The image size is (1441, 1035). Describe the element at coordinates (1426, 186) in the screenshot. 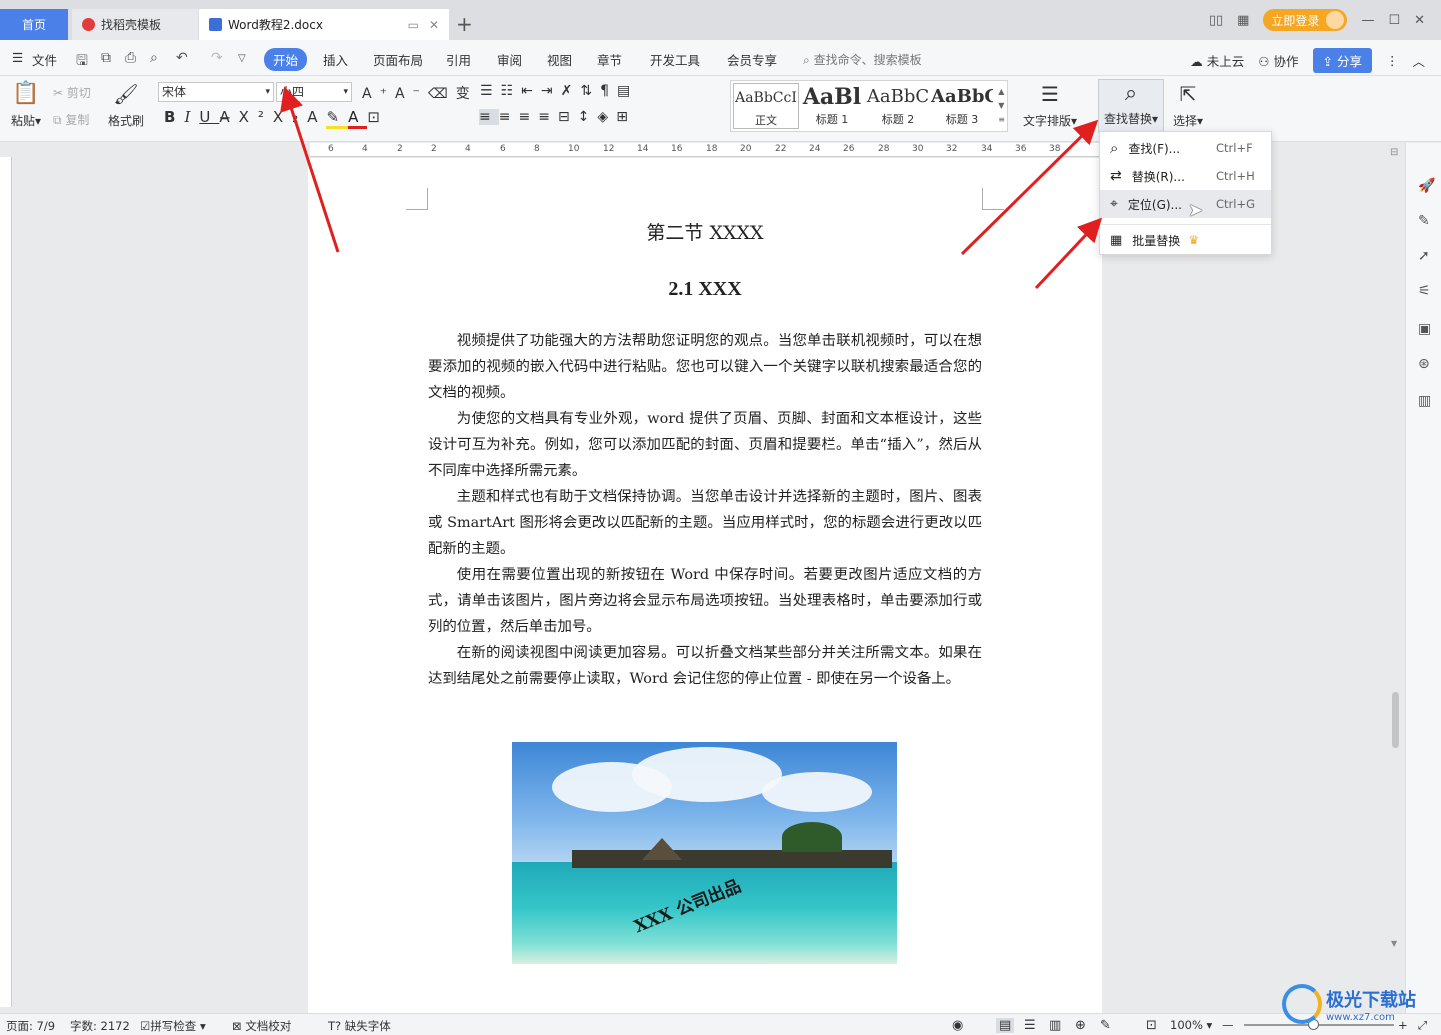

I see `rocket-icon: 🚀` at that location.